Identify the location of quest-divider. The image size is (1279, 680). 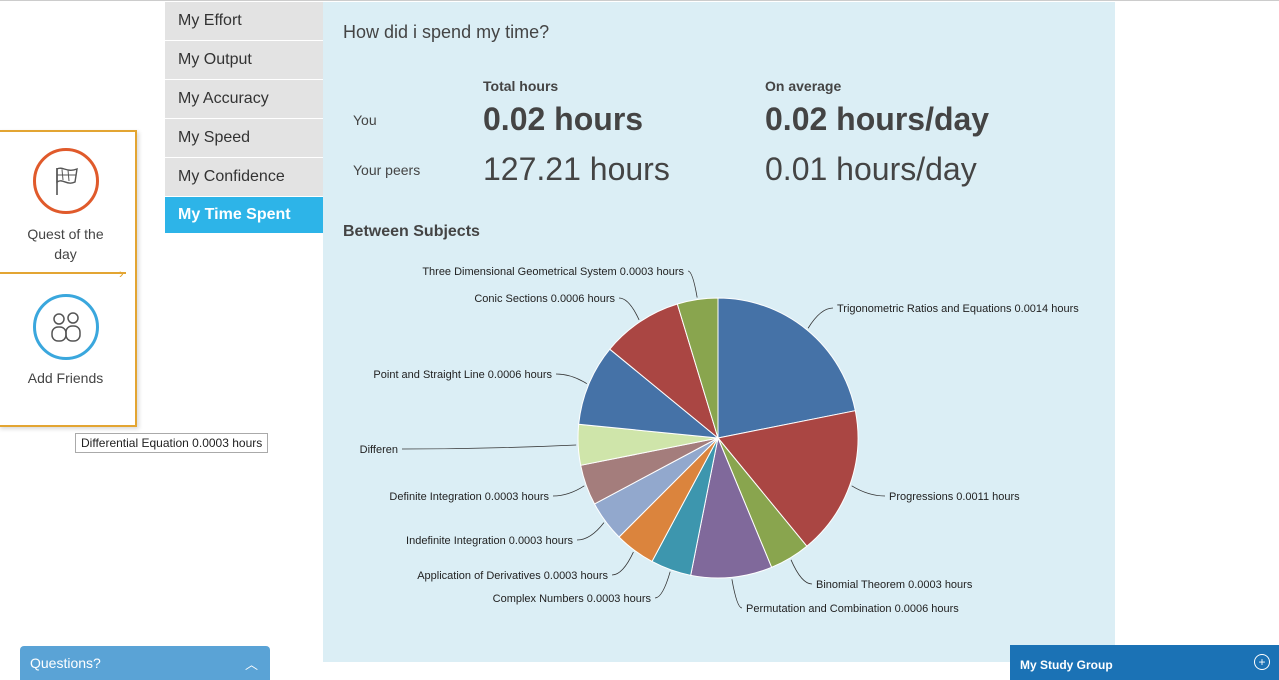
(63, 273).